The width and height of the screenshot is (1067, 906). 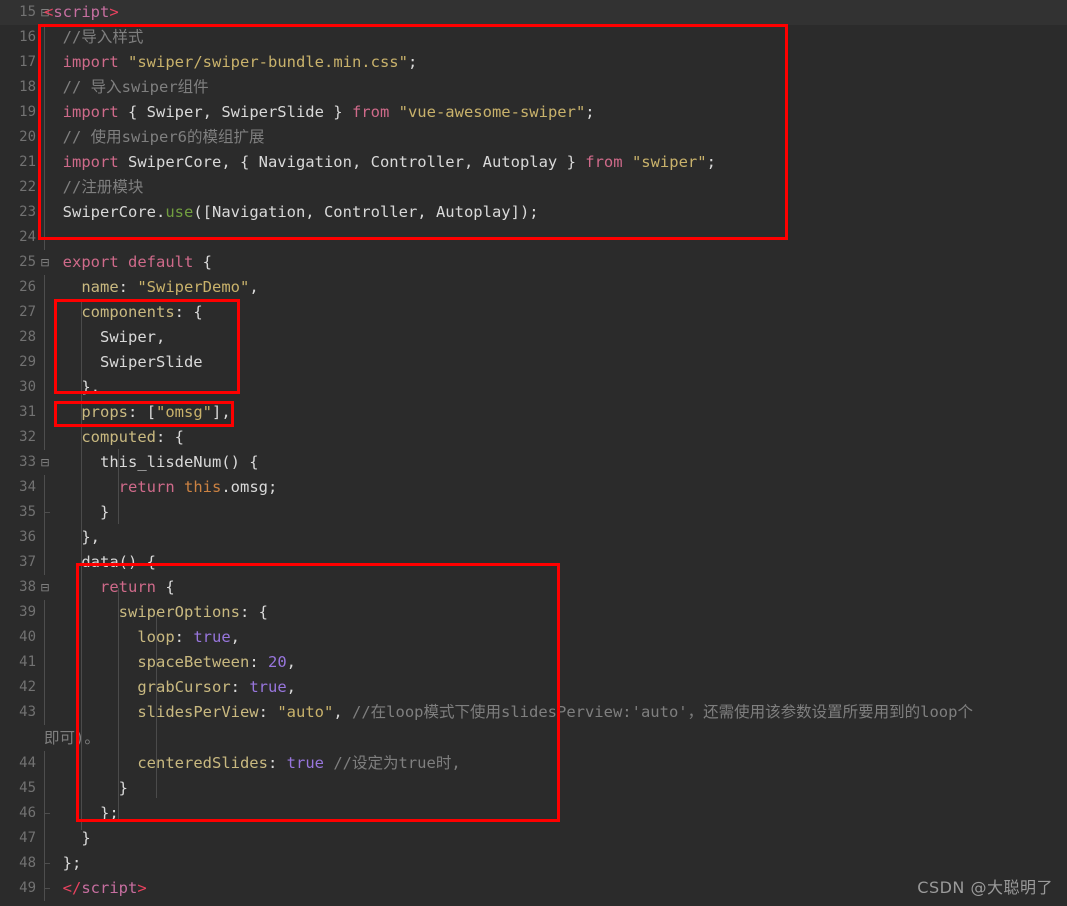 What do you see at coordinates (27, 537) in the screenshot?
I see `line-number: 36` at bounding box center [27, 537].